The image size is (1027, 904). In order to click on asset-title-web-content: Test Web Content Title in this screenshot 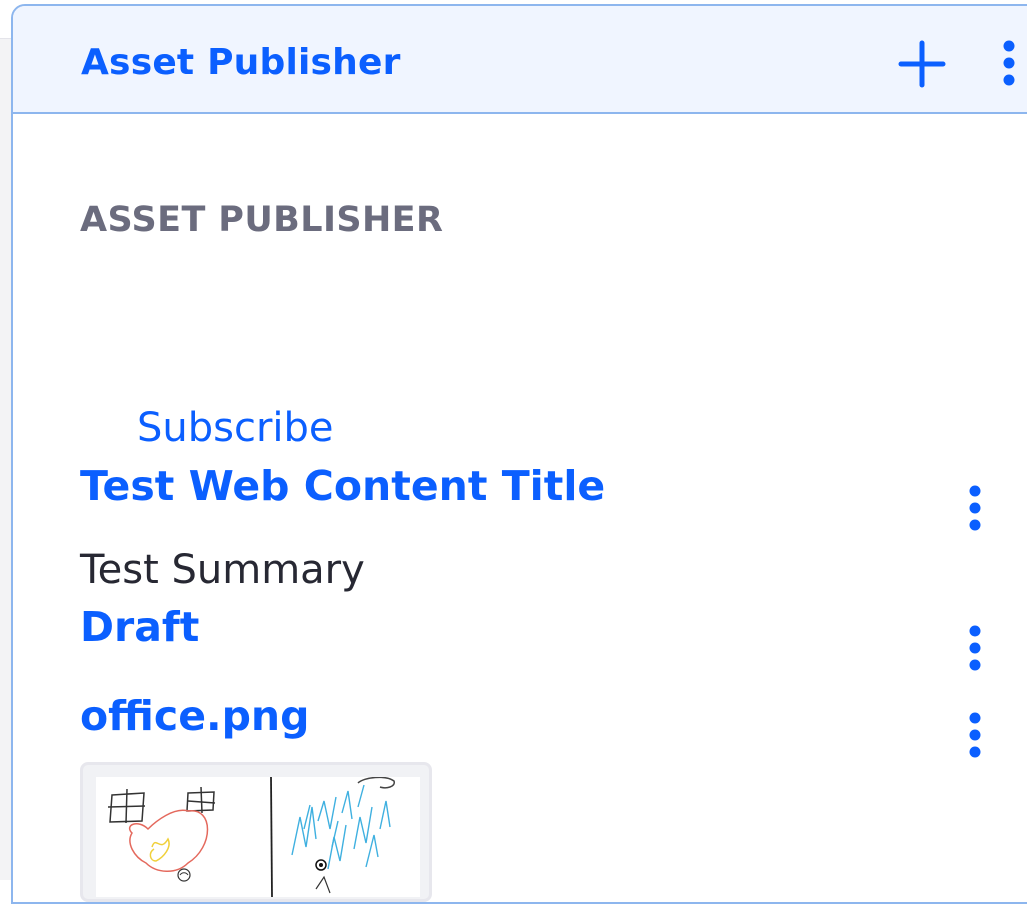, I will do `click(342, 486)`.